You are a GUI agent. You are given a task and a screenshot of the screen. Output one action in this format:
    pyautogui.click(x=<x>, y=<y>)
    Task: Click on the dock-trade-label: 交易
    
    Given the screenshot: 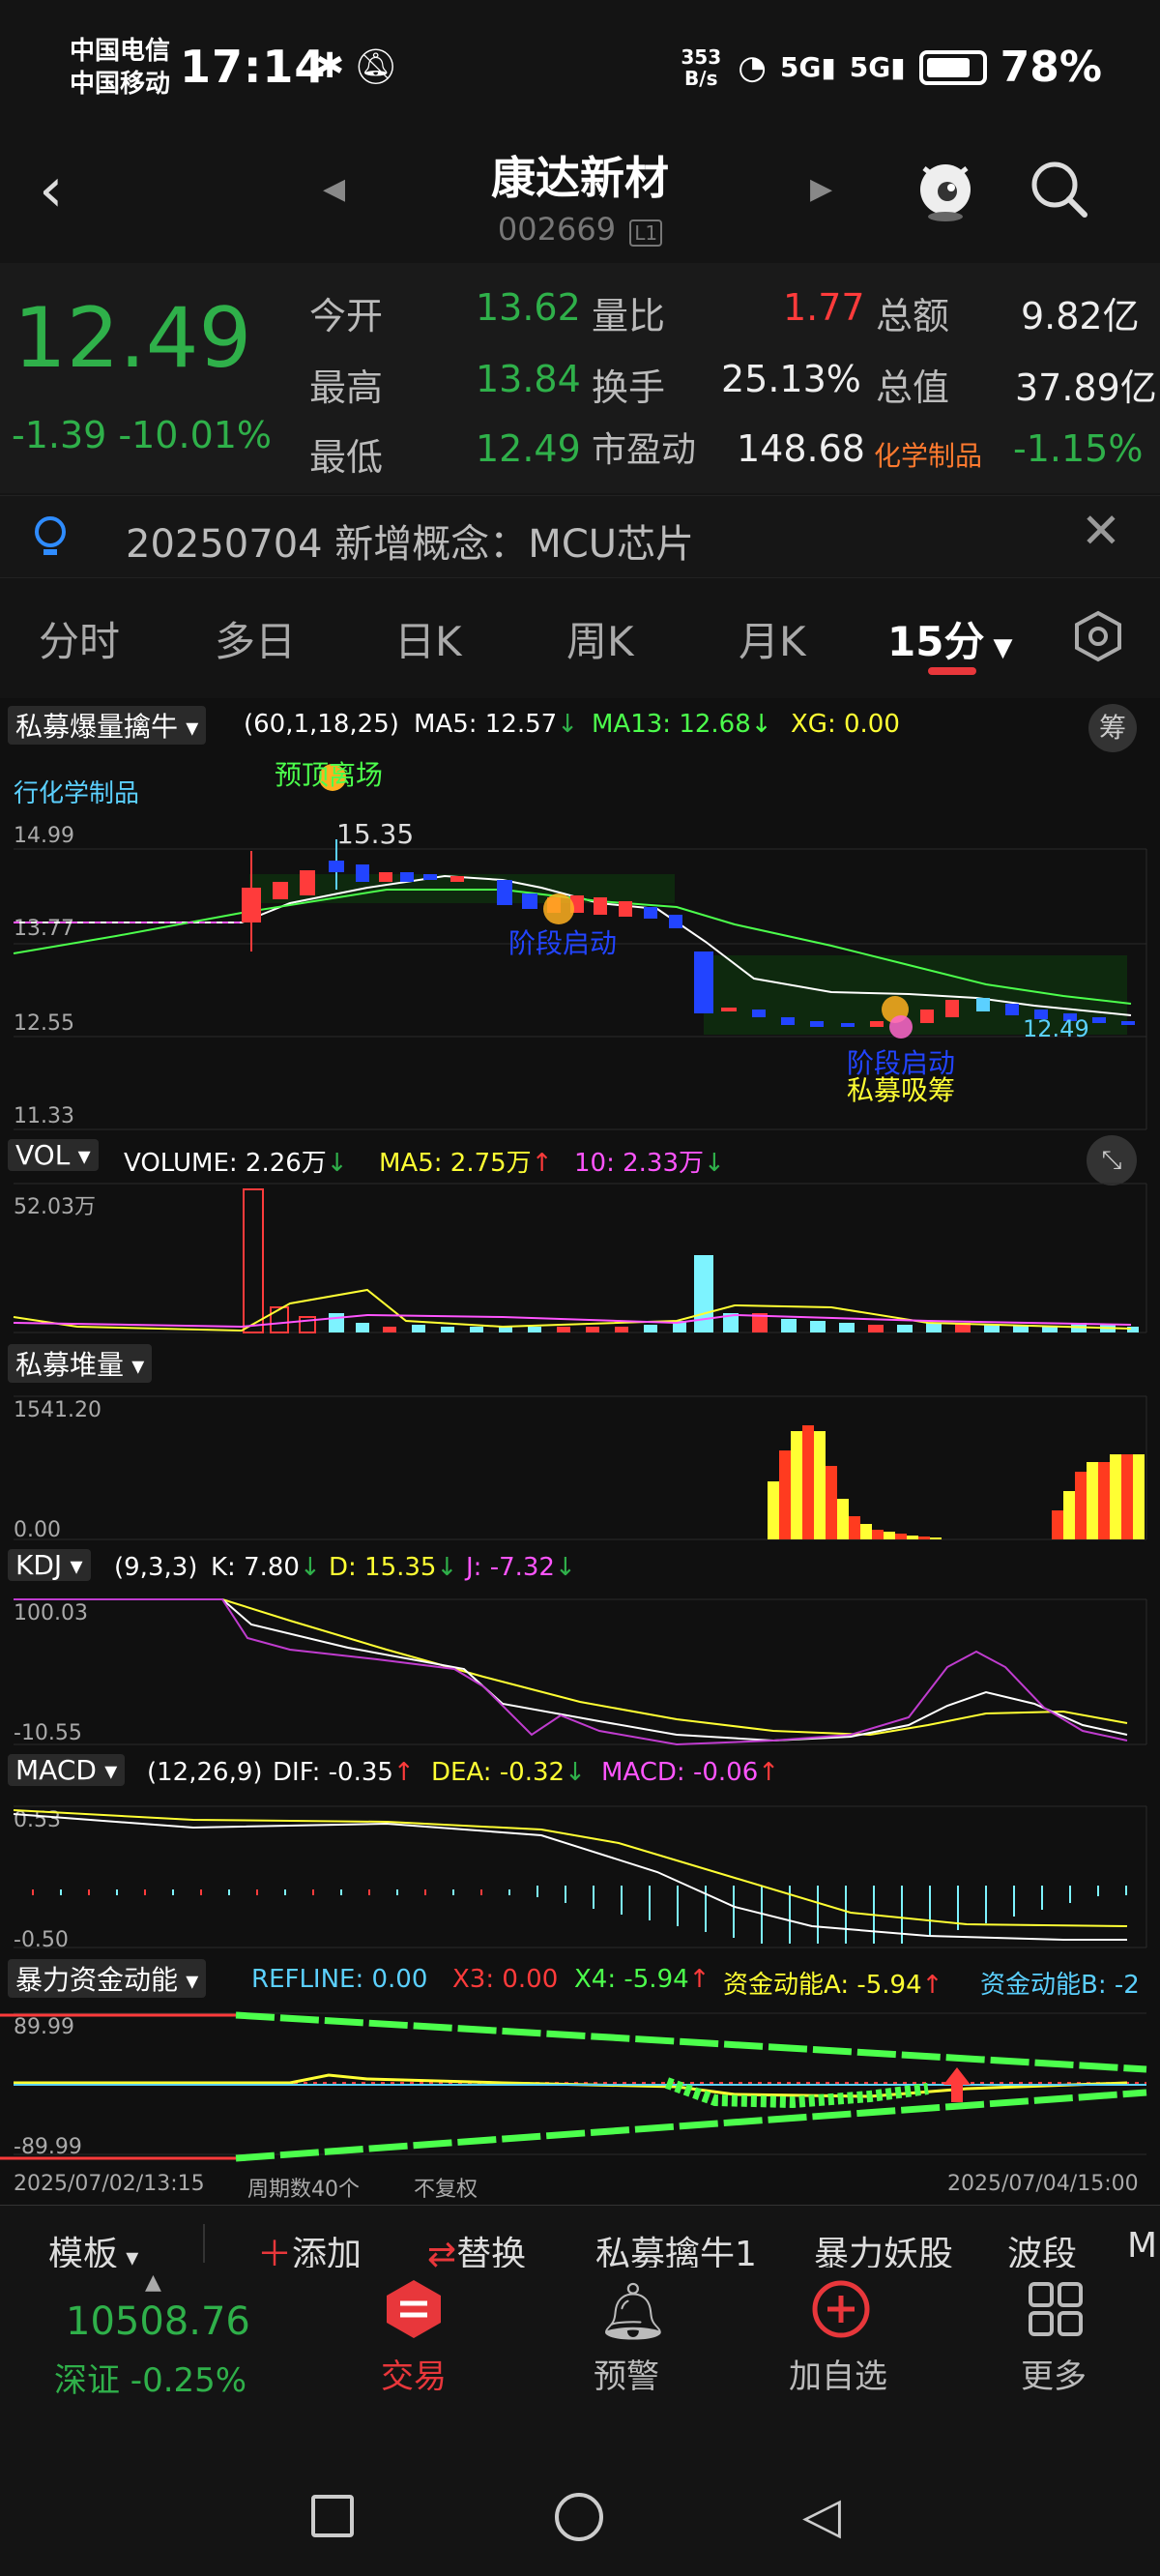 What is the action you would take?
    pyautogui.click(x=414, y=2373)
    